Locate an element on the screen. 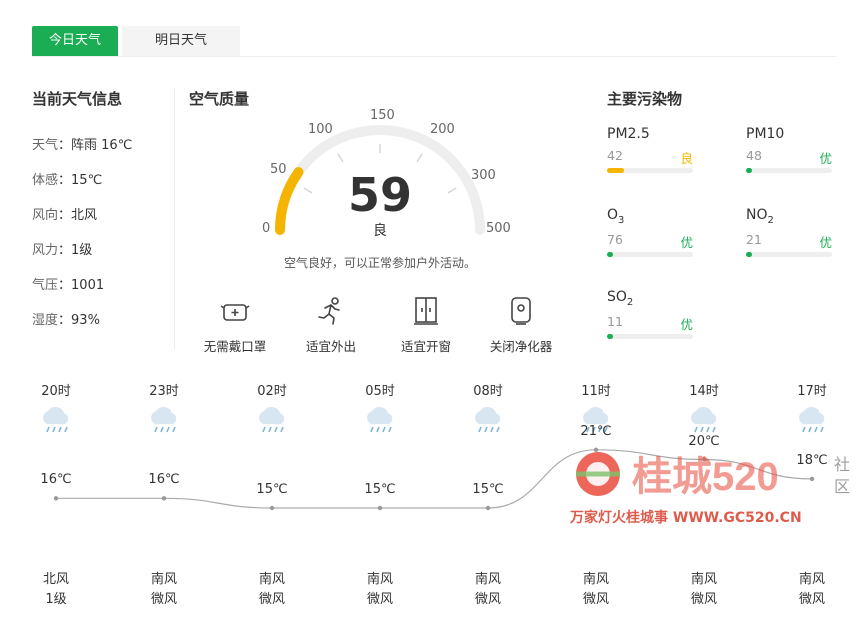 The width and height of the screenshot is (864, 634). pollutant-so2: SO2 11 优 is located at coordinates (650, 314).